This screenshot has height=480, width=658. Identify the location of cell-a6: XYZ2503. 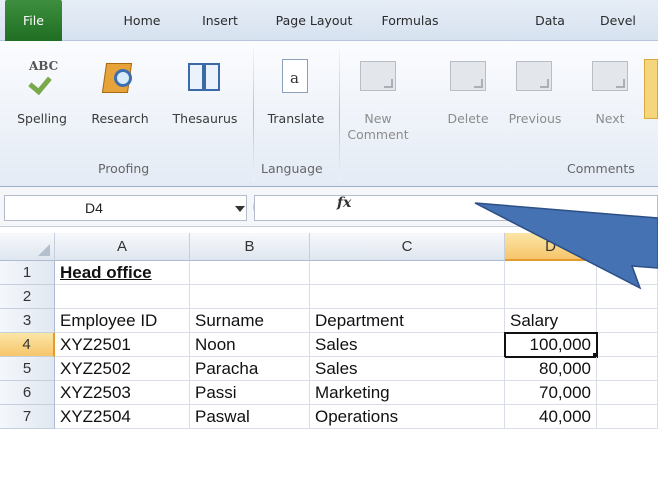
(122, 393).